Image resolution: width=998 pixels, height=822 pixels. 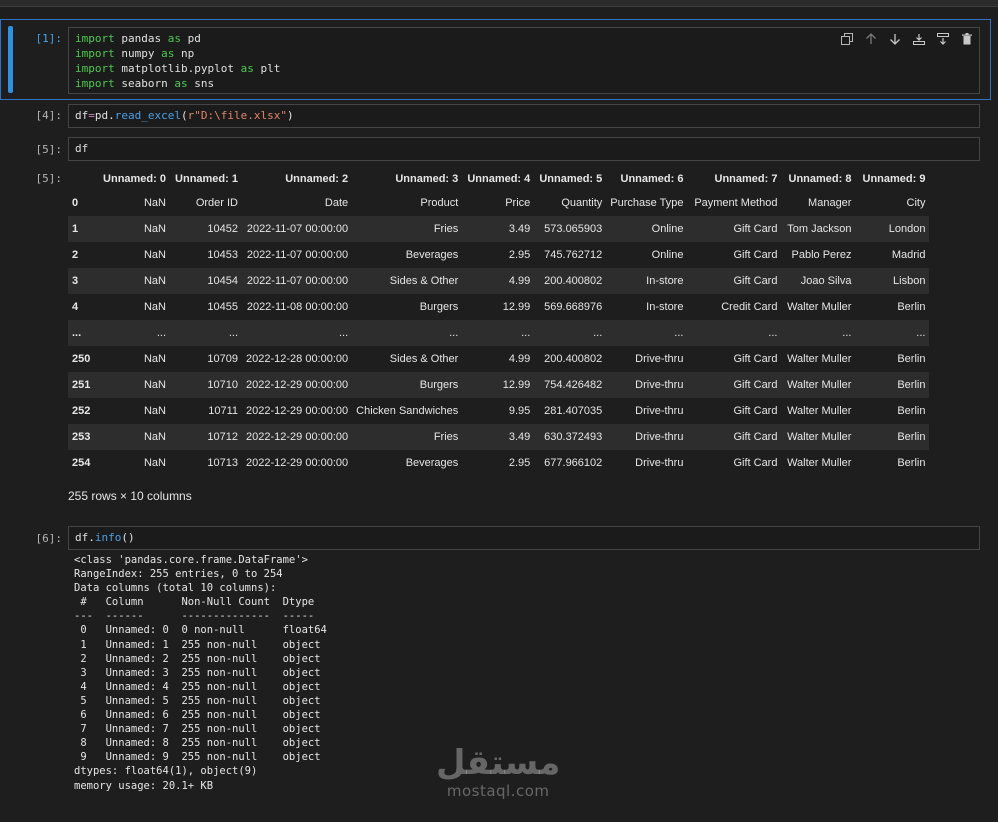 What do you see at coordinates (895, 39) in the screenshot?
I see `arrow-down-icon` at bounding box center [895, 39].